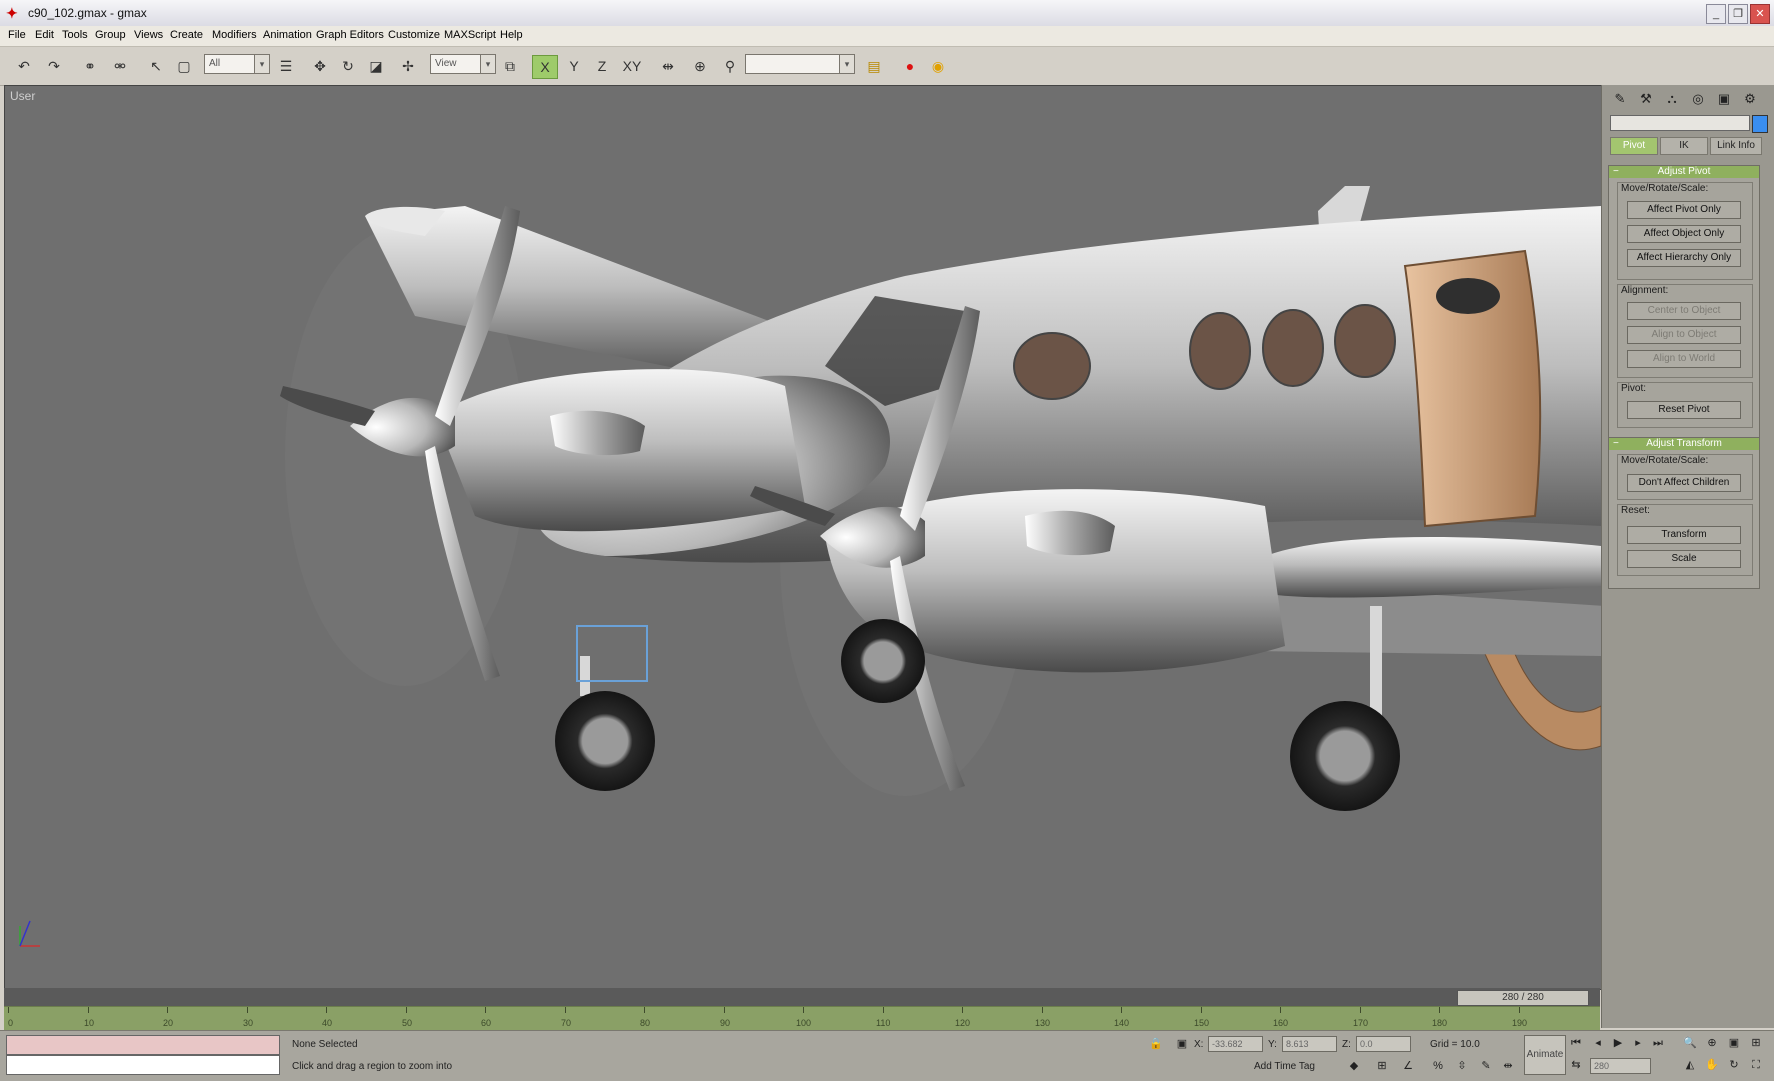 The image size is (1774, 1081). What do you see at coordinates (75, 35) in the screenshot?
I see `menu-tools: Tools` at bounding box center [75, 35].